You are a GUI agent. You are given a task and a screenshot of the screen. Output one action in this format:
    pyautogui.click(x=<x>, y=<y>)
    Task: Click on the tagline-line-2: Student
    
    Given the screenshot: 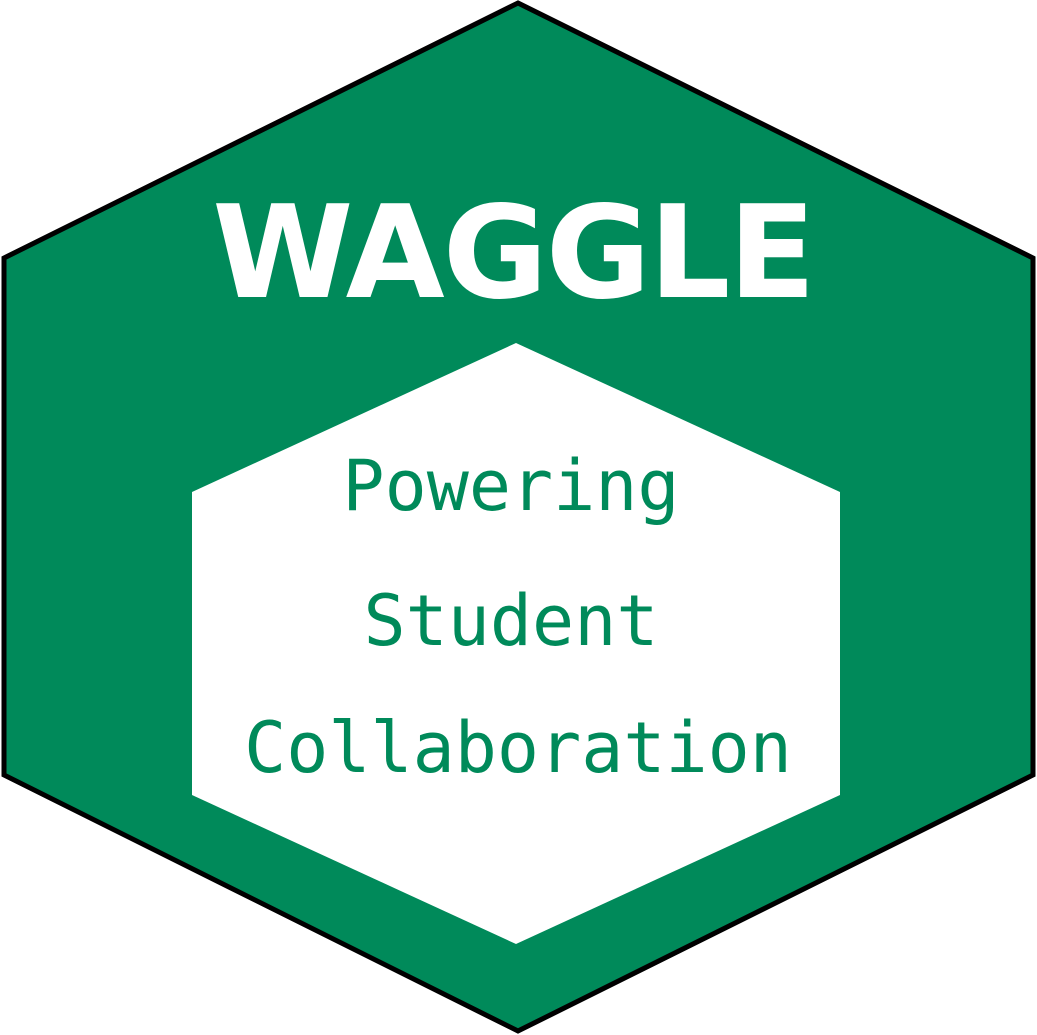 What is the action you would take?
    pyautogui.click(x=510, y=621)
    